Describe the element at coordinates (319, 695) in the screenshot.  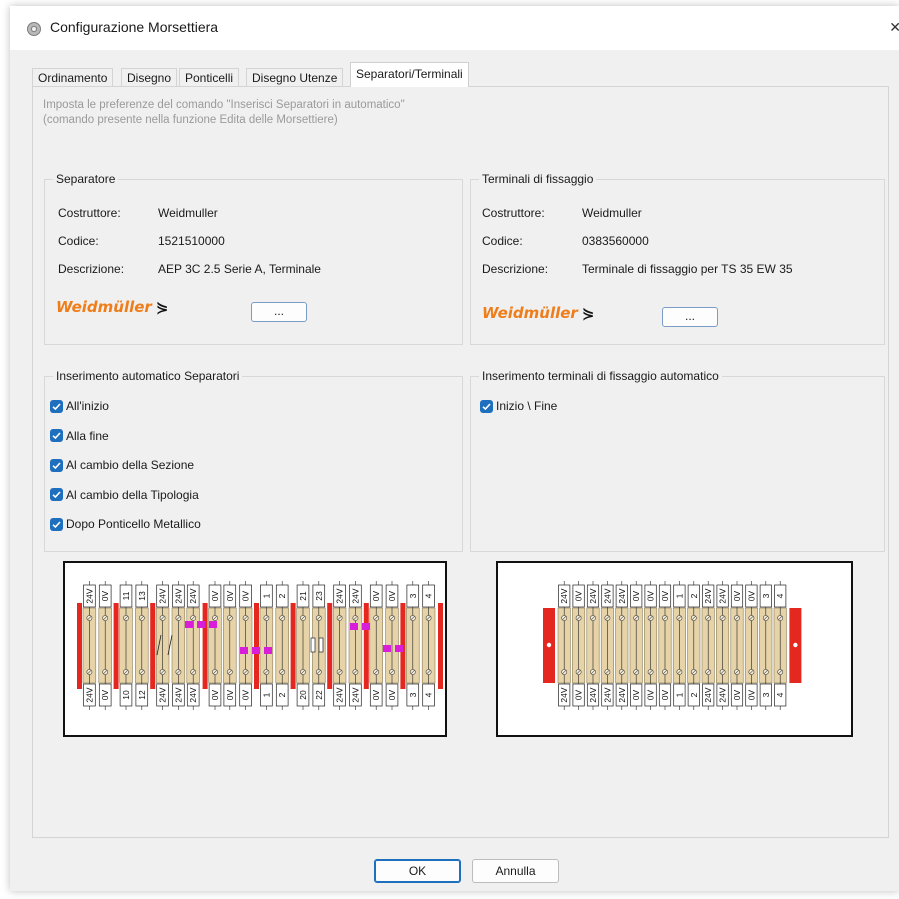
I see `terminal-label-bottom: 22` at that location.